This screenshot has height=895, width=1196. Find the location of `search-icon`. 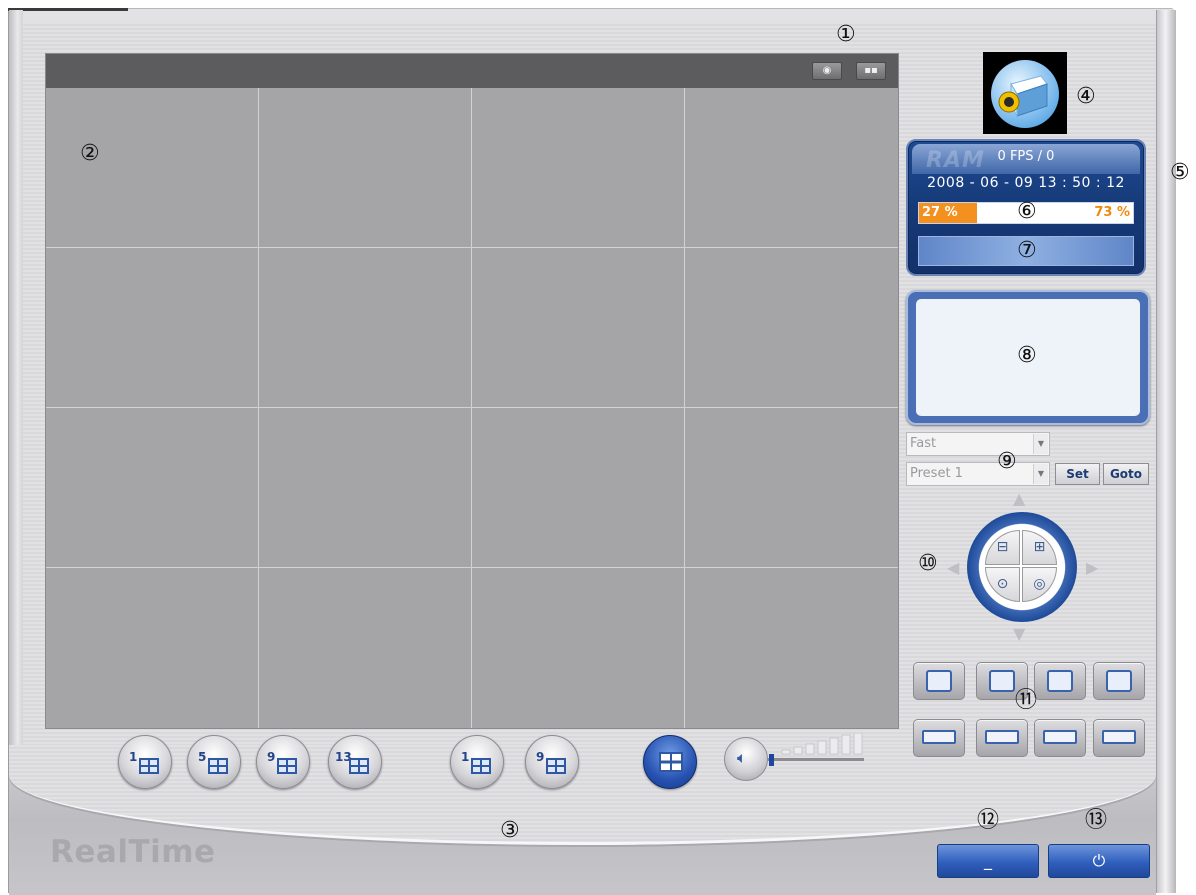

search-icon is located at coordinates (1002, 737).